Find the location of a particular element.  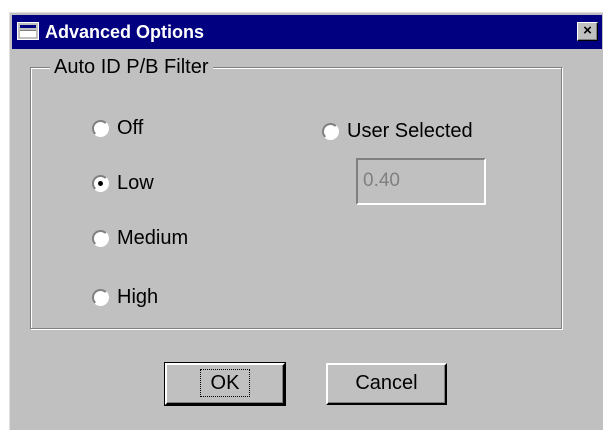

close-icon: × is located at coordinates (587, 30).